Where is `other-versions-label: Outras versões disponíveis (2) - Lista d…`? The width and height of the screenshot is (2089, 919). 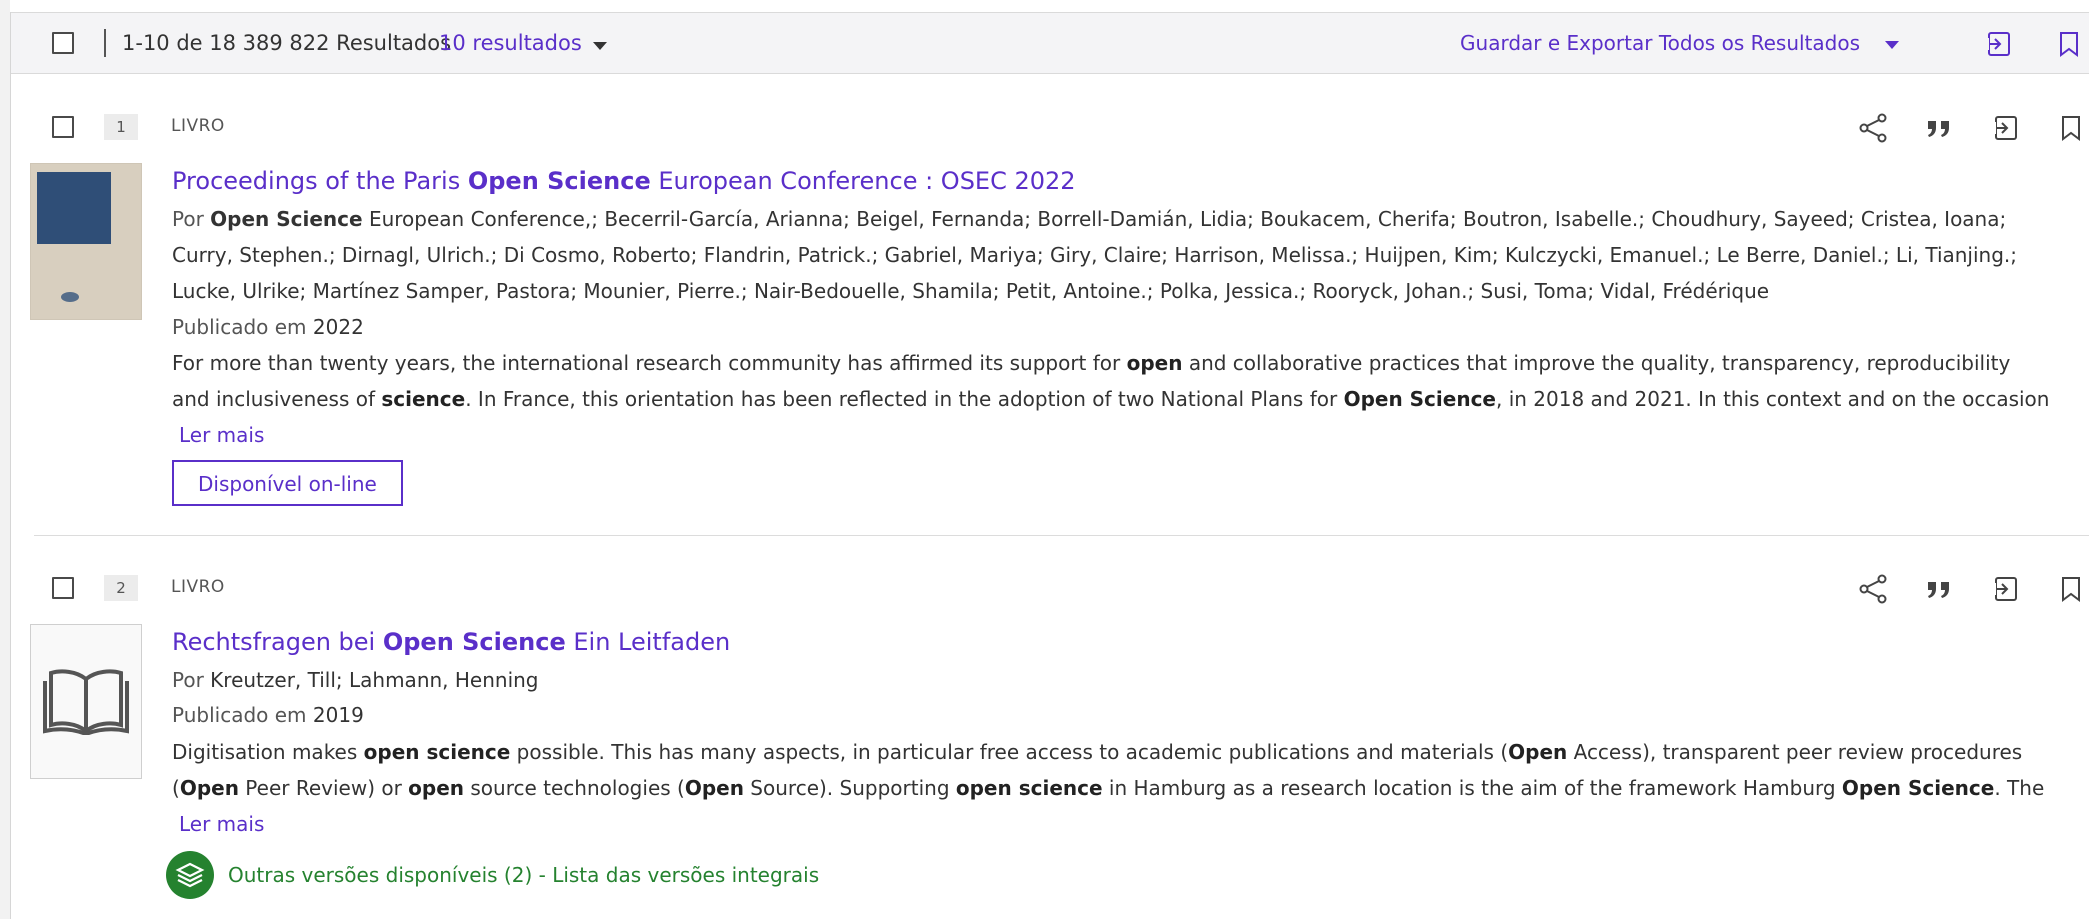 other-versions-label: Outras versões disponíveis (2) - Lista d… is located at coordinates (524, 875).